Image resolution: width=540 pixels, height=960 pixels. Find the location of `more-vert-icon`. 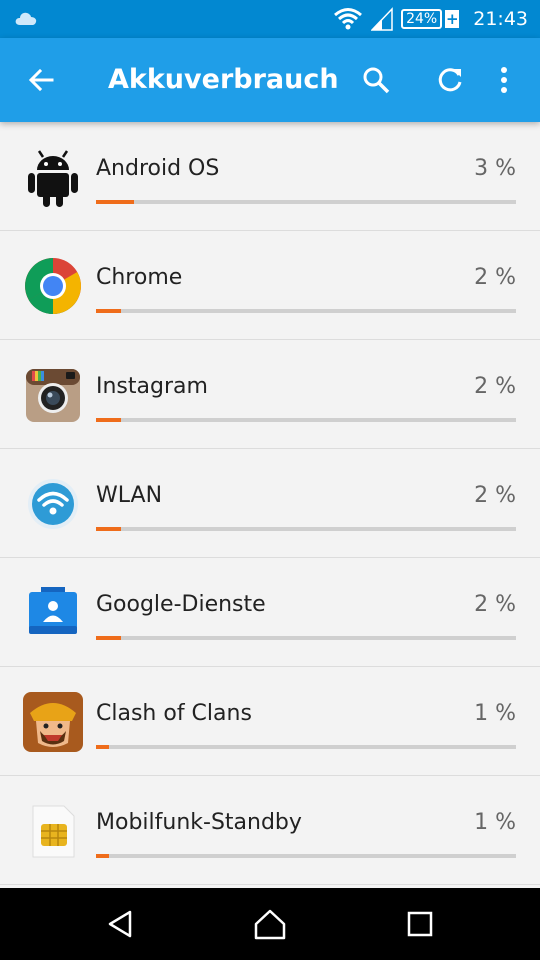

more-vert-icon is located at coordinates (504, 80).